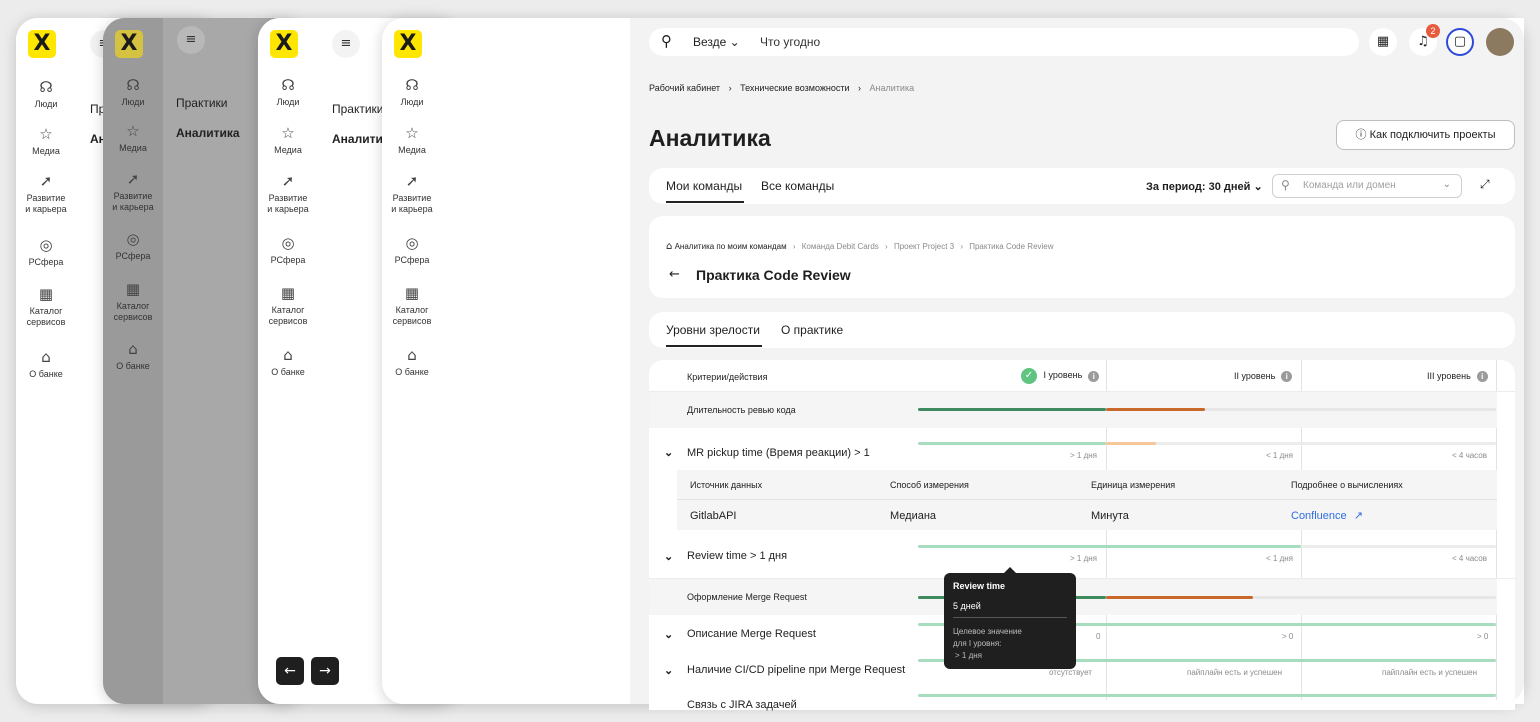  What do you see at coordinates (666, 41) in the screenshot?
I see `search-icon: ⚲` at bounding box center [666, 41].